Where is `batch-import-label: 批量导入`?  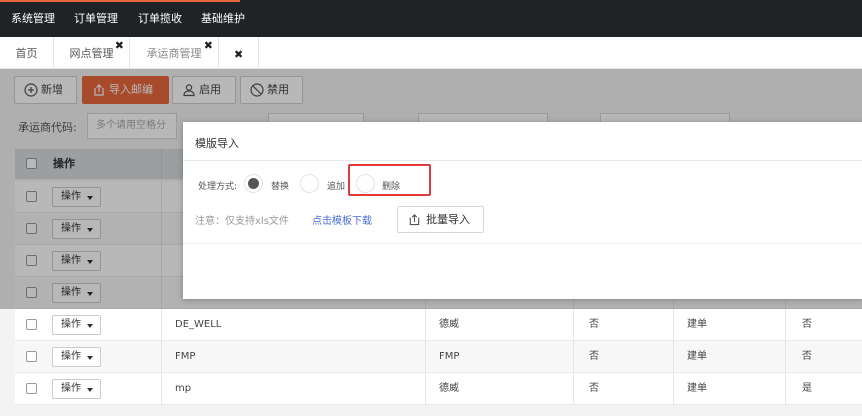 batch-import-label: 批量导入 is located at coordinates (448, 219).